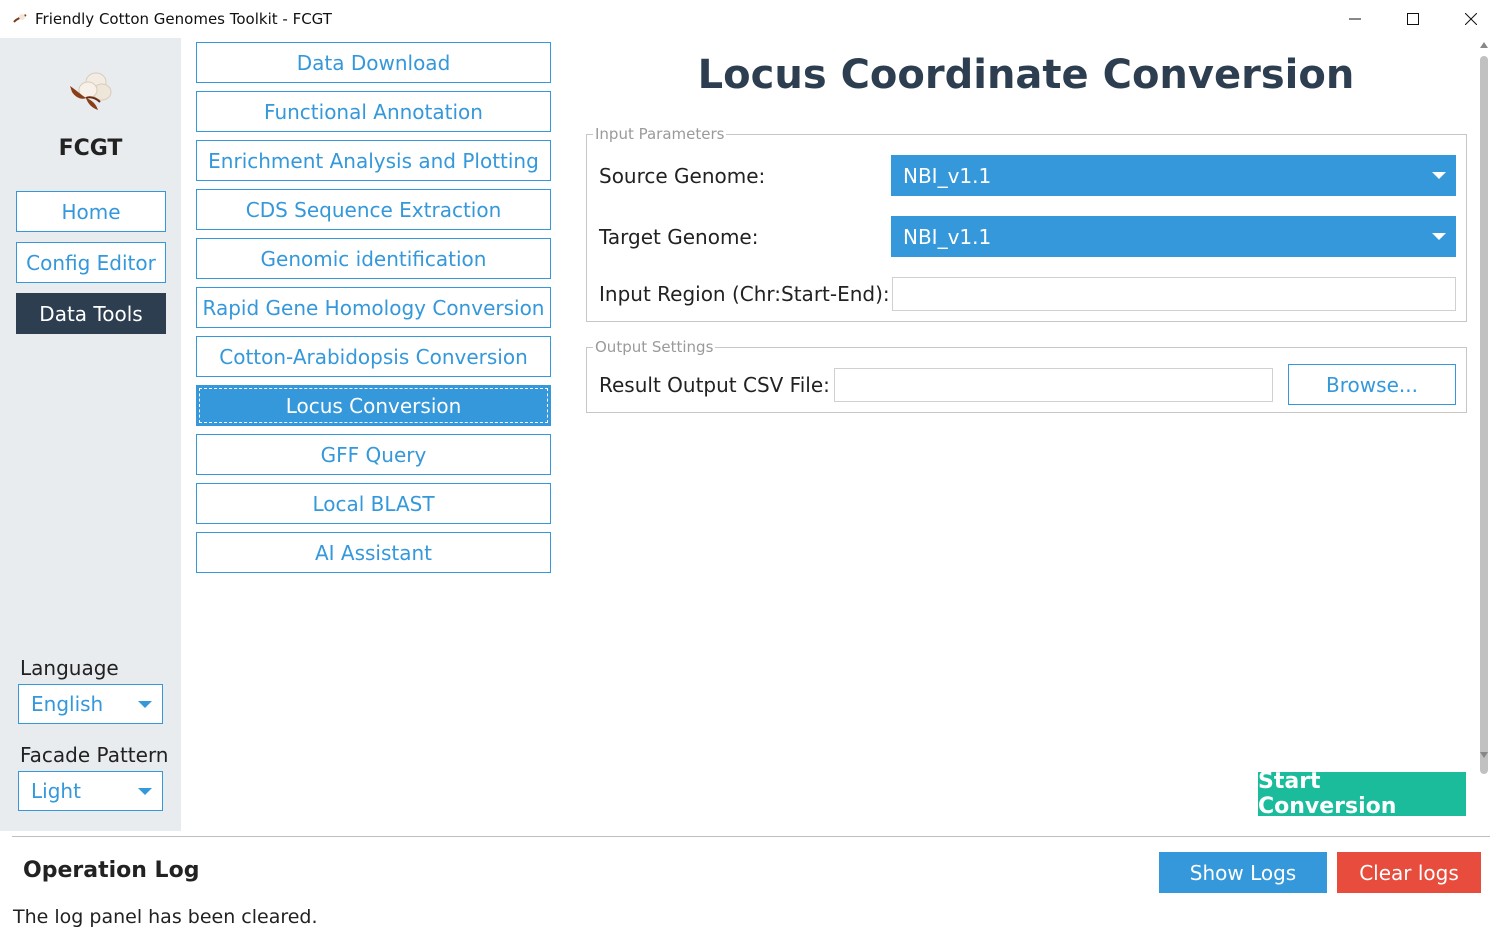 The height and width of the screenshot is (935, 1502). What do you see at coordinates (91, 211) in the screenshot?
I see `nav-home-button: Home` at bounding box center [91, 211].